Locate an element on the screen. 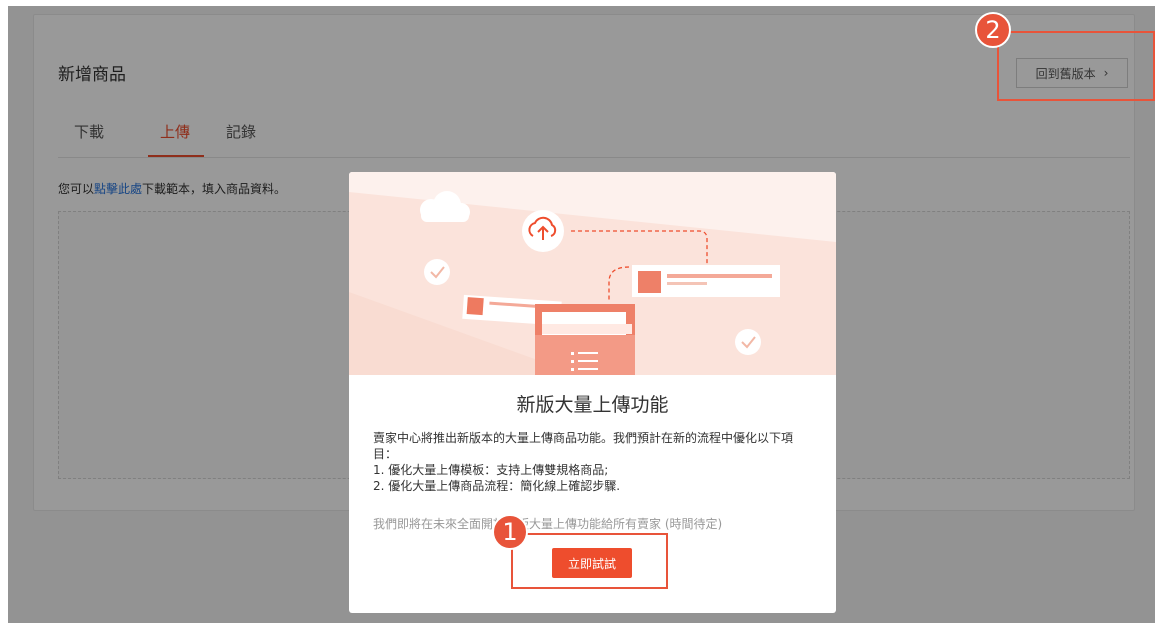 The width and height of the screenshot is (1155, 623). product-card-graphic is located at coordinates (706, 281).